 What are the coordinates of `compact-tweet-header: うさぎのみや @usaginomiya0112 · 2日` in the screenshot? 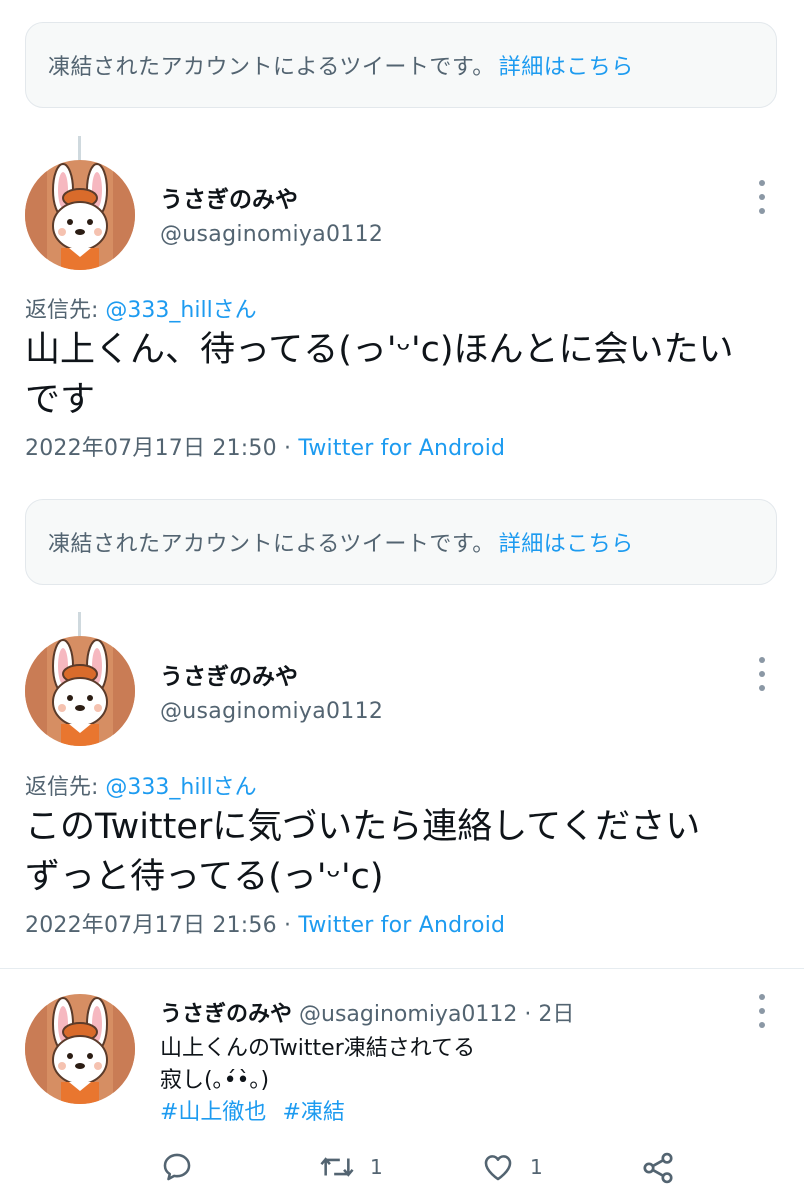 It's located at (367, 1012).